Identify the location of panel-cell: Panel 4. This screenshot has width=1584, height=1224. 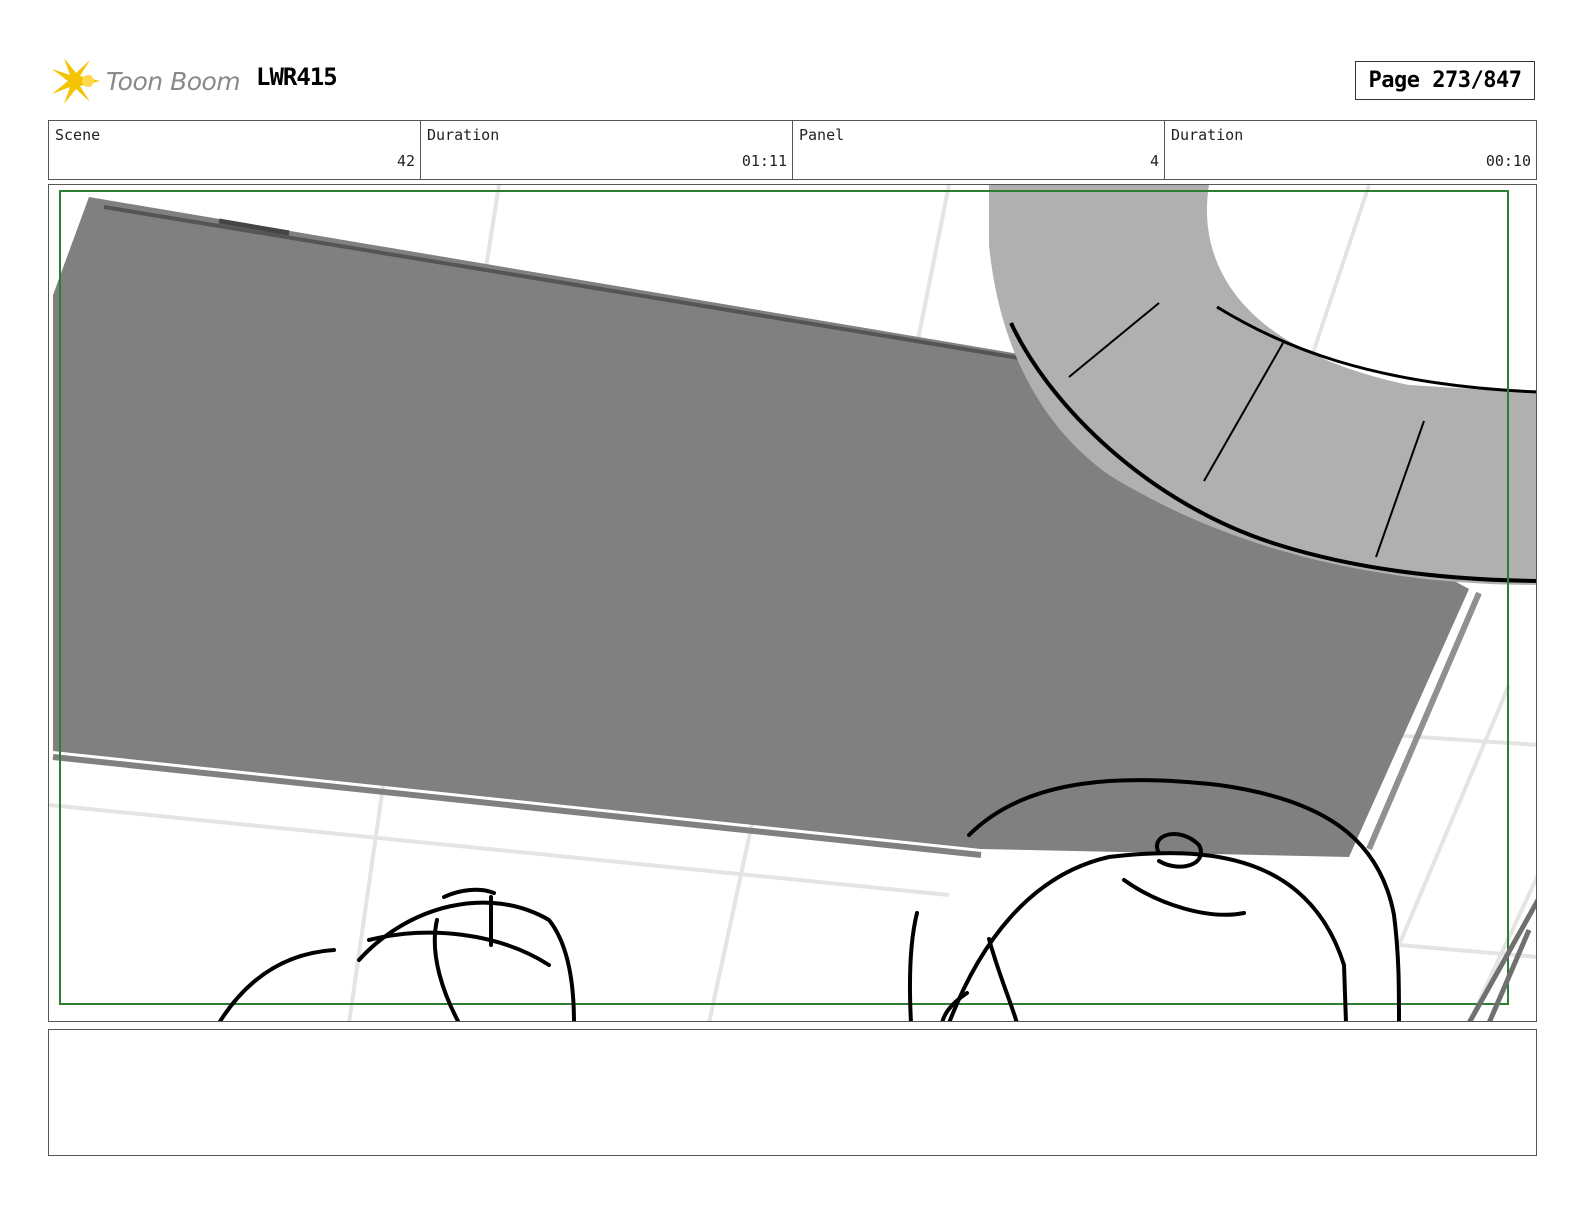
(979, 150).